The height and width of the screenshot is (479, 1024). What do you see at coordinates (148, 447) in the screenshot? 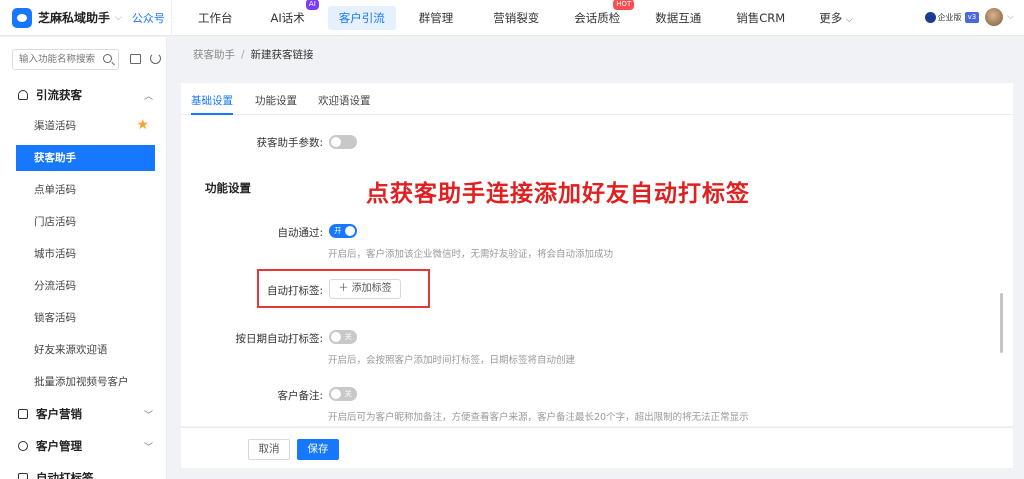
I see `chevron-down-icon: ﹀` at bounding box center [148, 447].